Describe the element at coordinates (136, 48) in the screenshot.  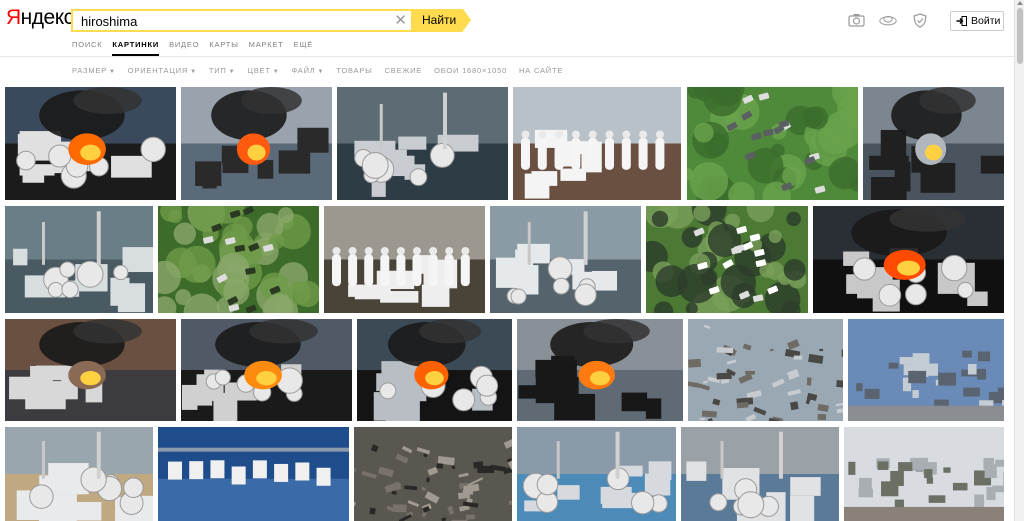
I see `service-tab-1: КАРТИНКИ` at that location.